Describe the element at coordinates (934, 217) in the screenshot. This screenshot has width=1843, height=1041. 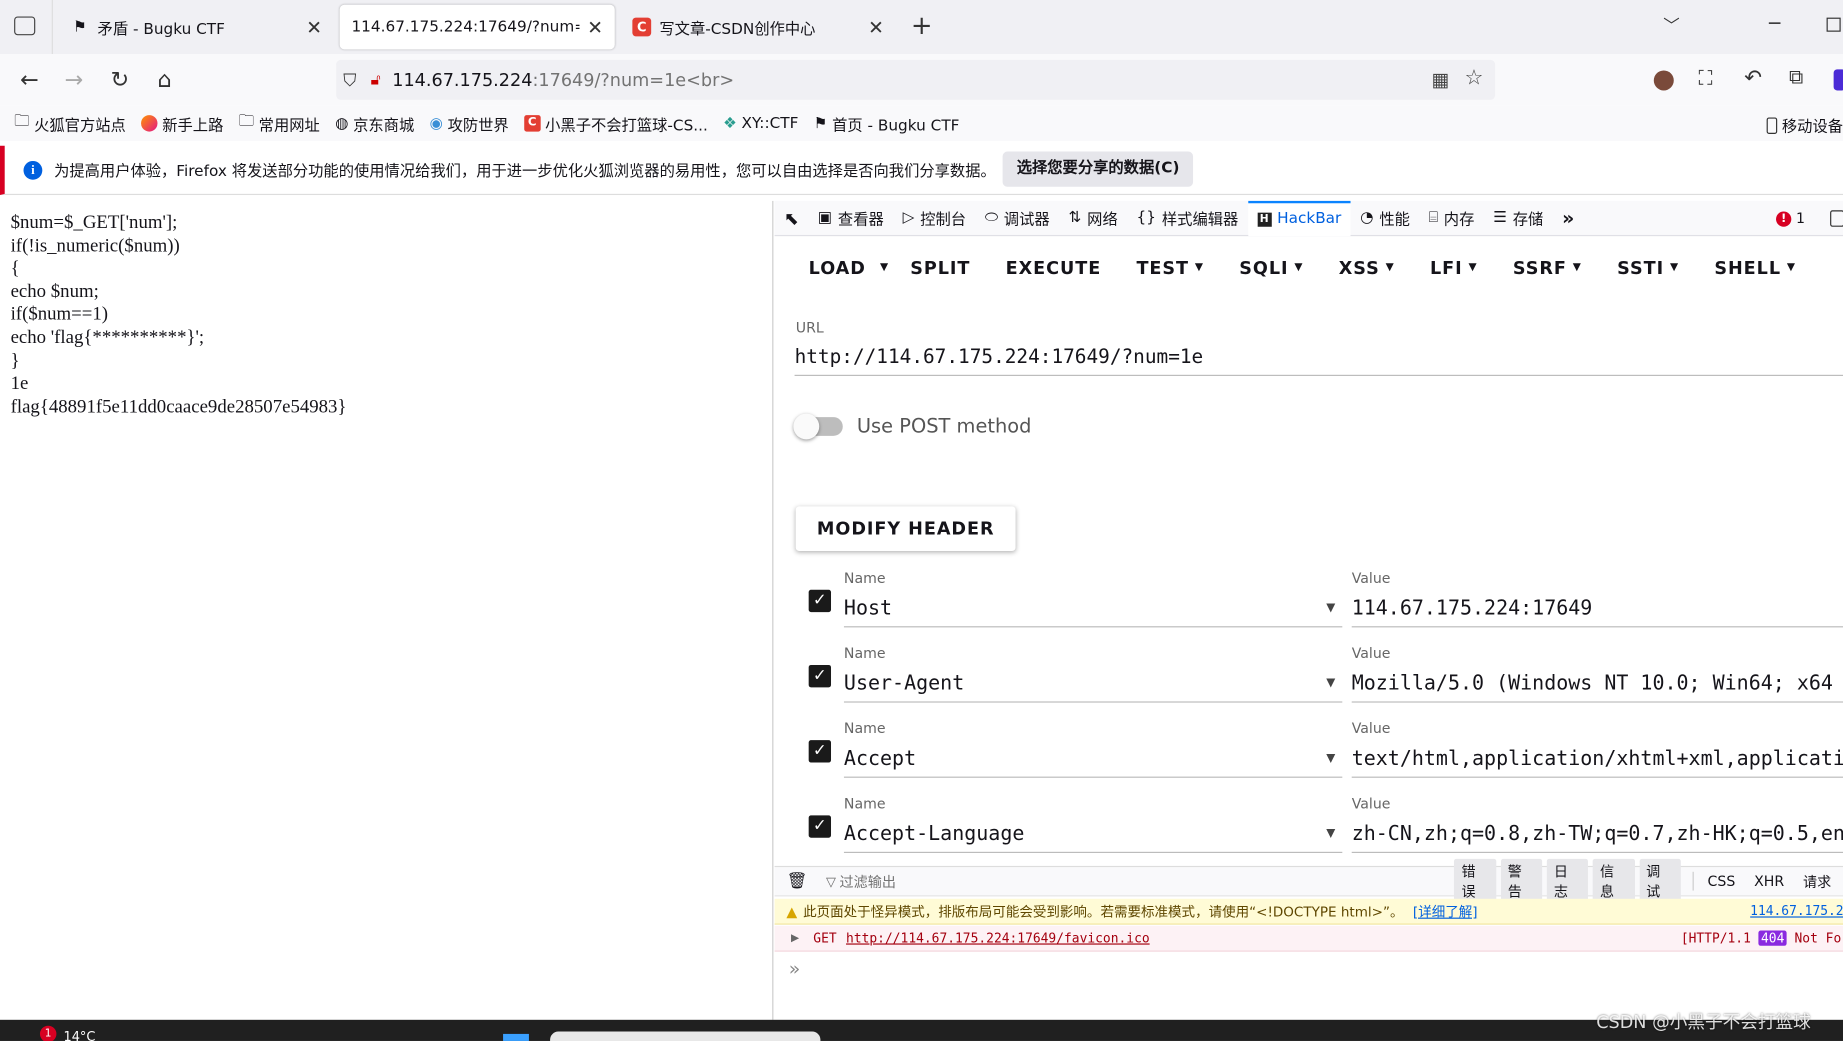
I see `tab-console: ▷ 控制台` at that location.